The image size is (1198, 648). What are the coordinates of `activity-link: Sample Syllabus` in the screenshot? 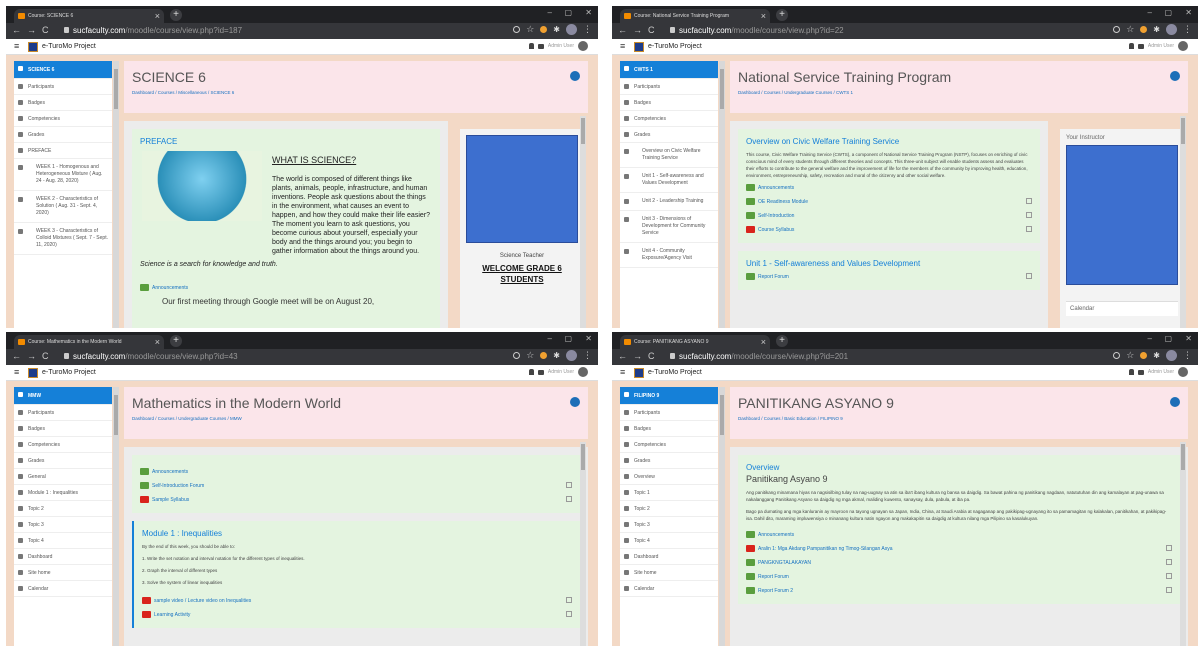 It's located at (356, 500).